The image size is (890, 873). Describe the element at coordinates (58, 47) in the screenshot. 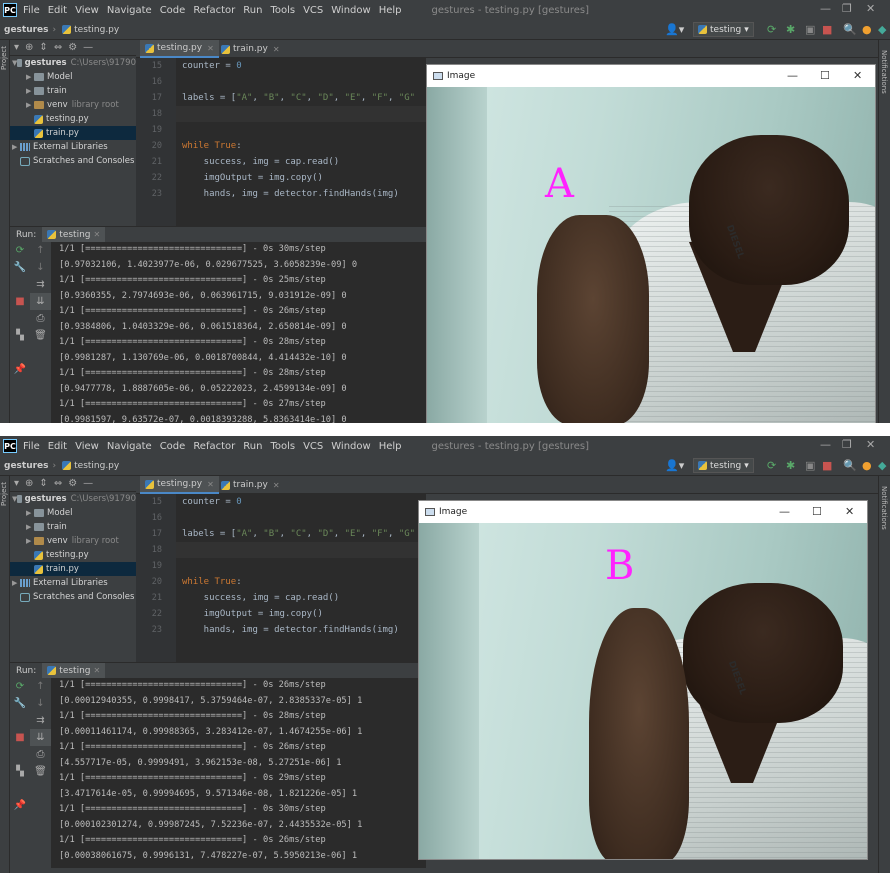

I see `collapse-icon: ⇔` at that location.